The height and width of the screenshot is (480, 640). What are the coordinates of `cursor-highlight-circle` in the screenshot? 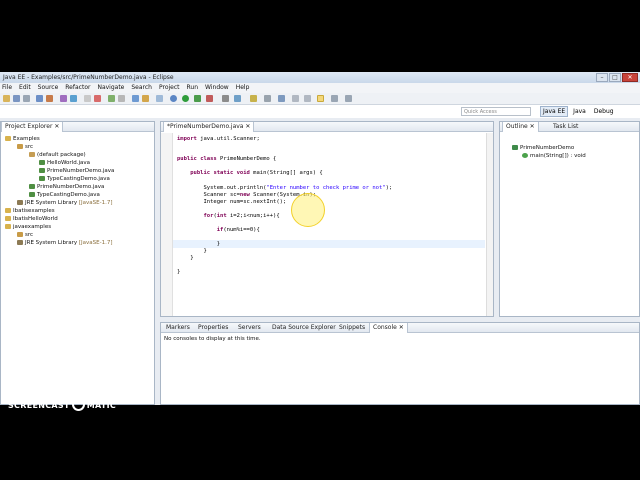 It's located at (308, 210).